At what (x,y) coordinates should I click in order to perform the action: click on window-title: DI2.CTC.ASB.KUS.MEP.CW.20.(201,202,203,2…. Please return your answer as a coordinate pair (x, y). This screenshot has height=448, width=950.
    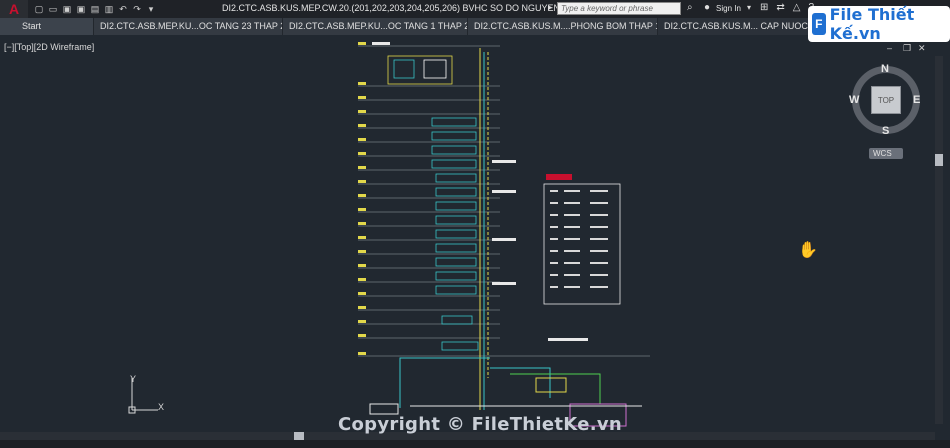
    Looking at the image, I should click on (410, 8).